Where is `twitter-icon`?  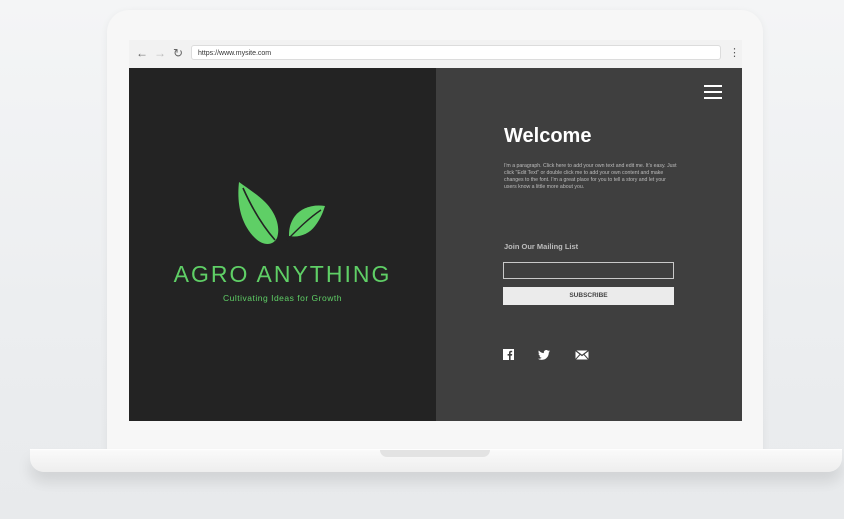 twitter-icon is located at coordinates (544, 355).